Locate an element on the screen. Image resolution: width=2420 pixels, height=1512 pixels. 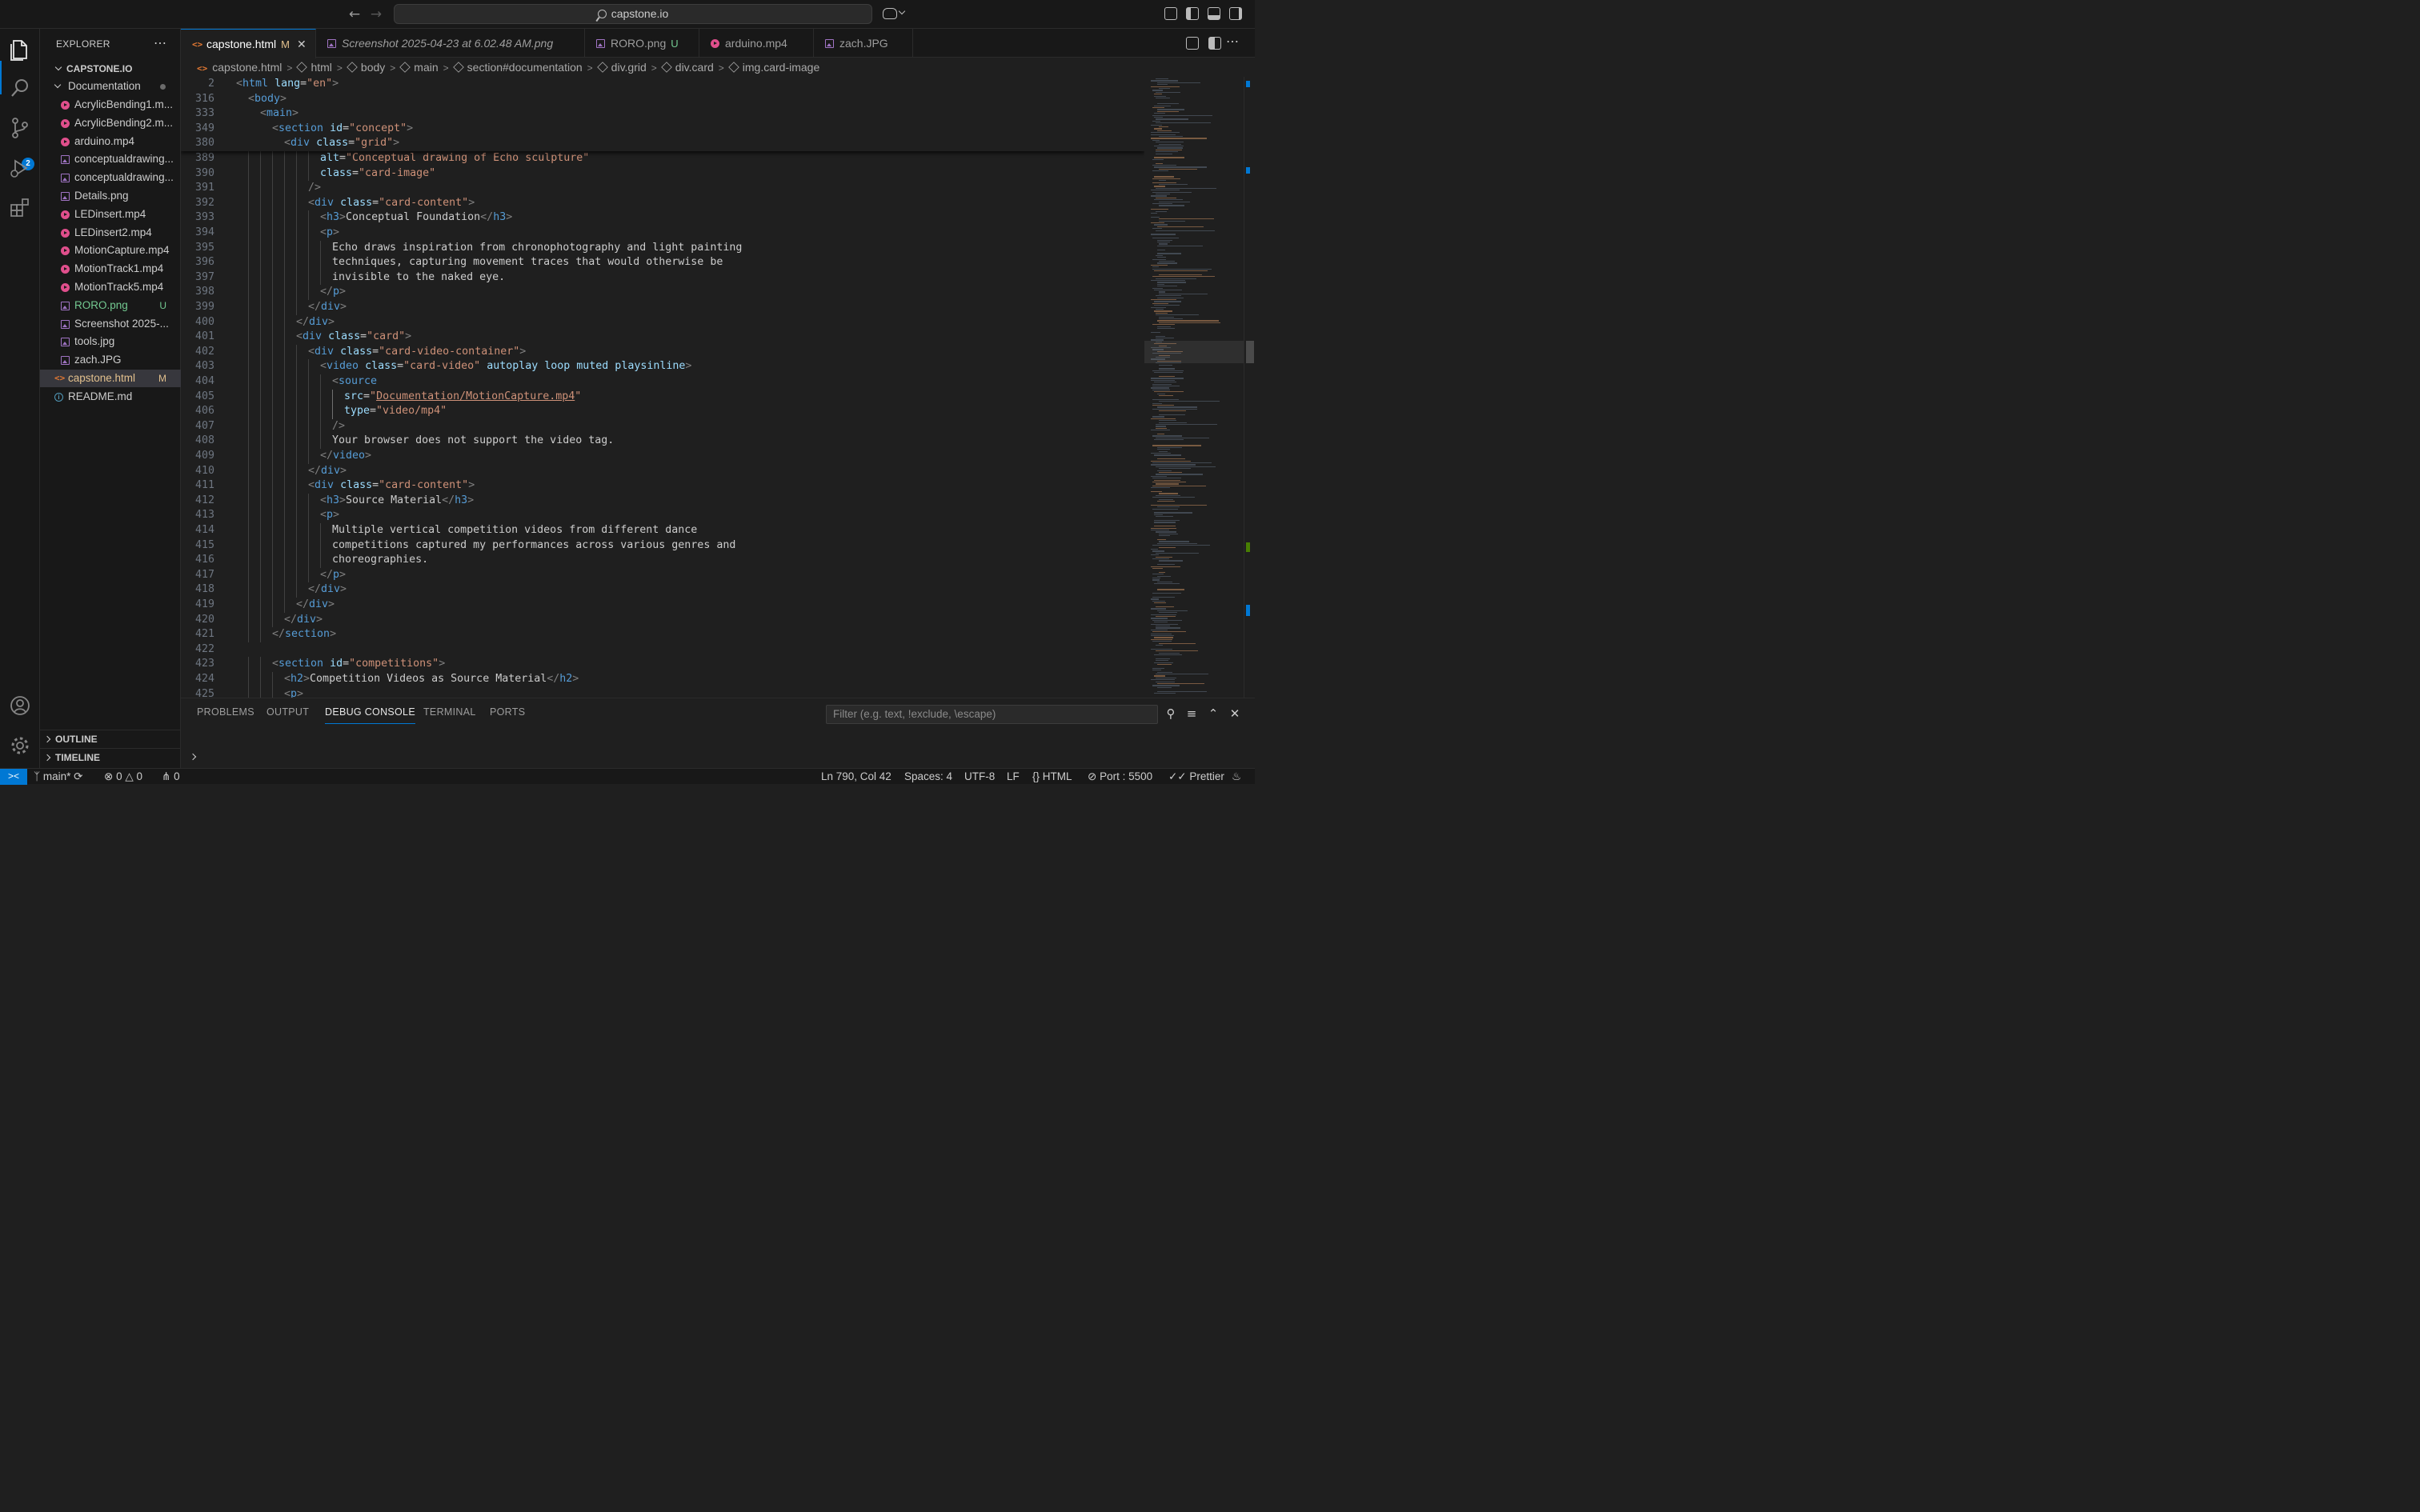
code-line: <p> is located at coordinates (293, 692).